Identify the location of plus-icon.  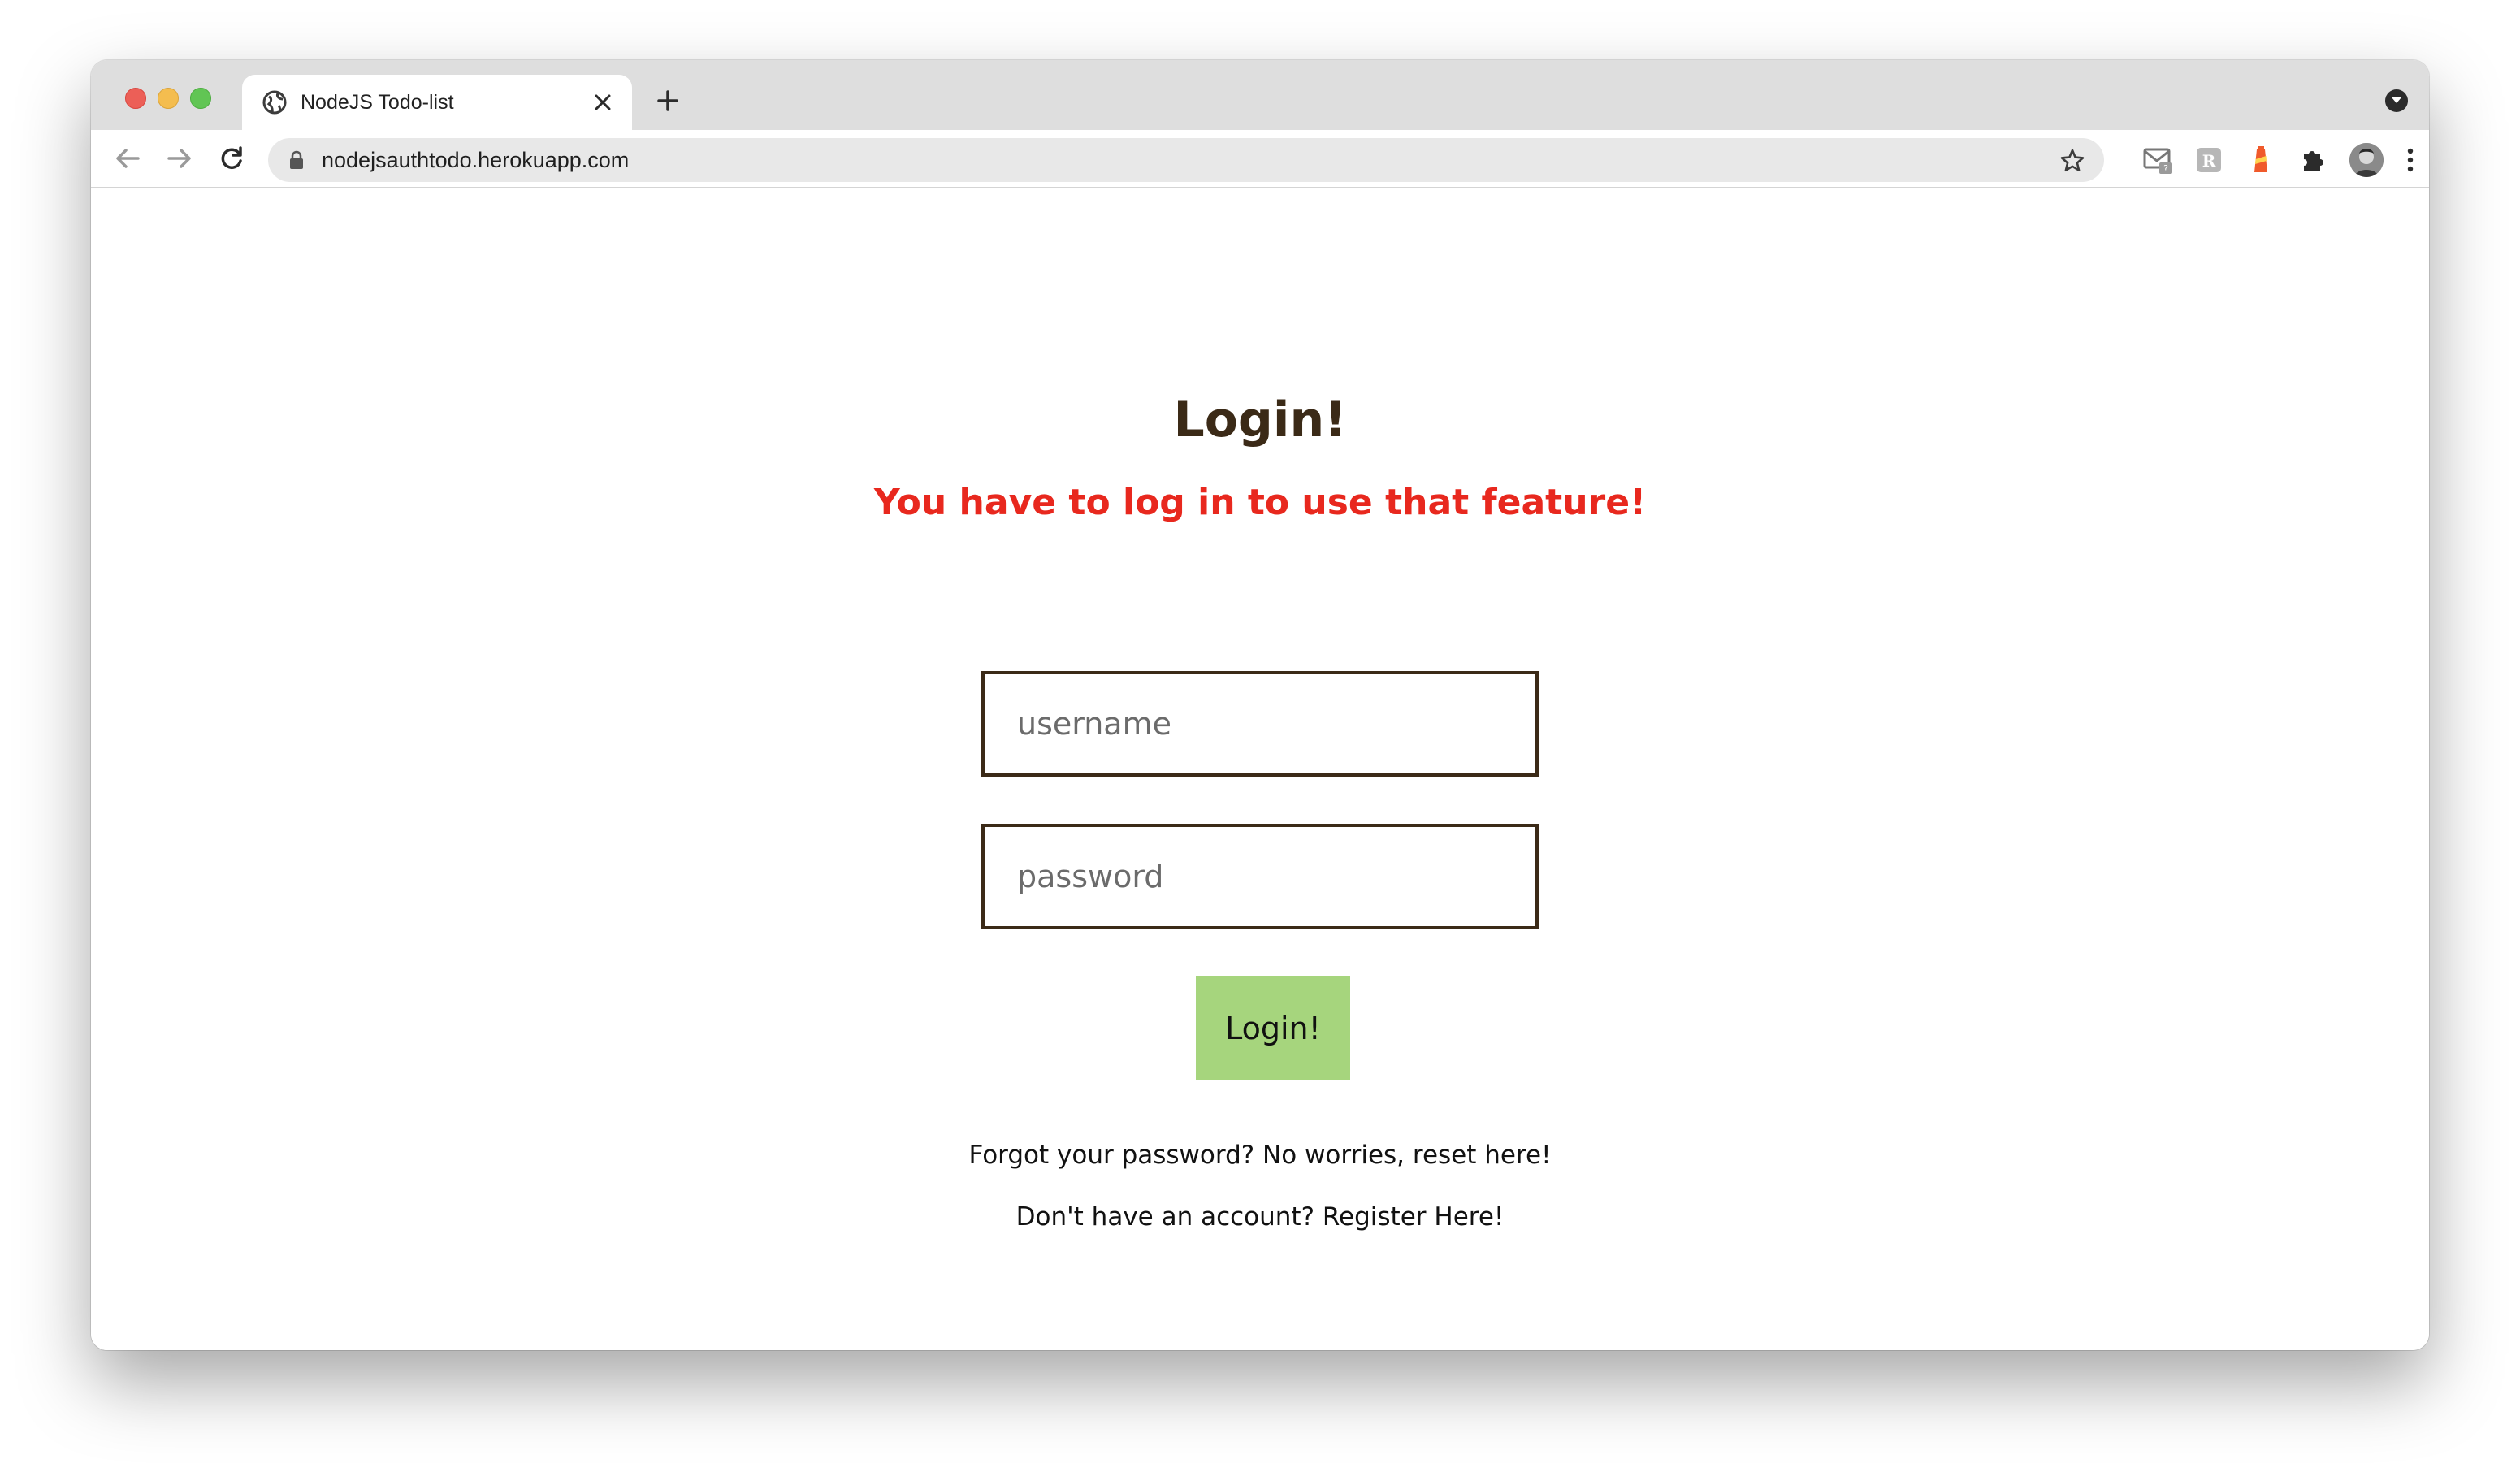
(668, 100).